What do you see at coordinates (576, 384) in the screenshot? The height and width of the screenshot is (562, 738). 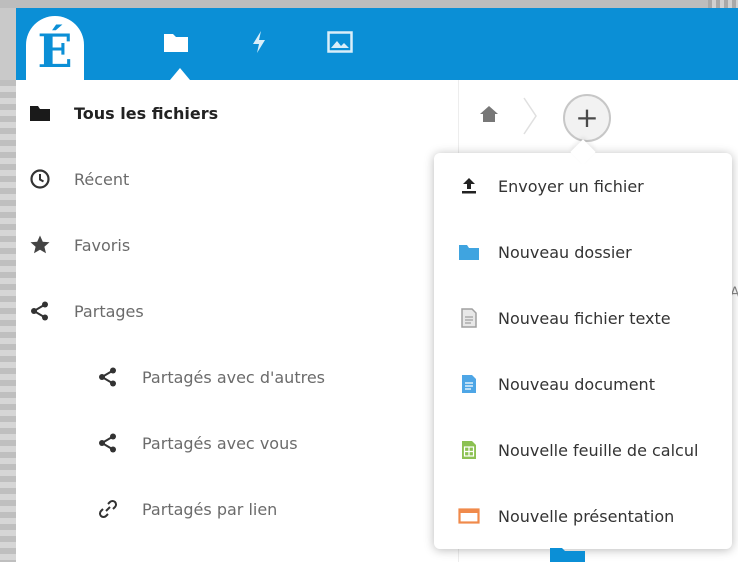 I see `menu-item-label: Nouveau document` at bounding box center [576, 384].